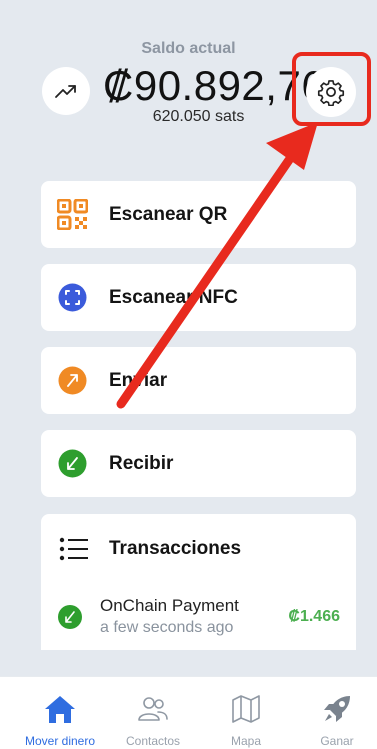 The width and height of the screenshot is (377, 749). Describe the element at coordinates (141, 463) in the screenshot. I see `receive-label: Recibir` at that location.